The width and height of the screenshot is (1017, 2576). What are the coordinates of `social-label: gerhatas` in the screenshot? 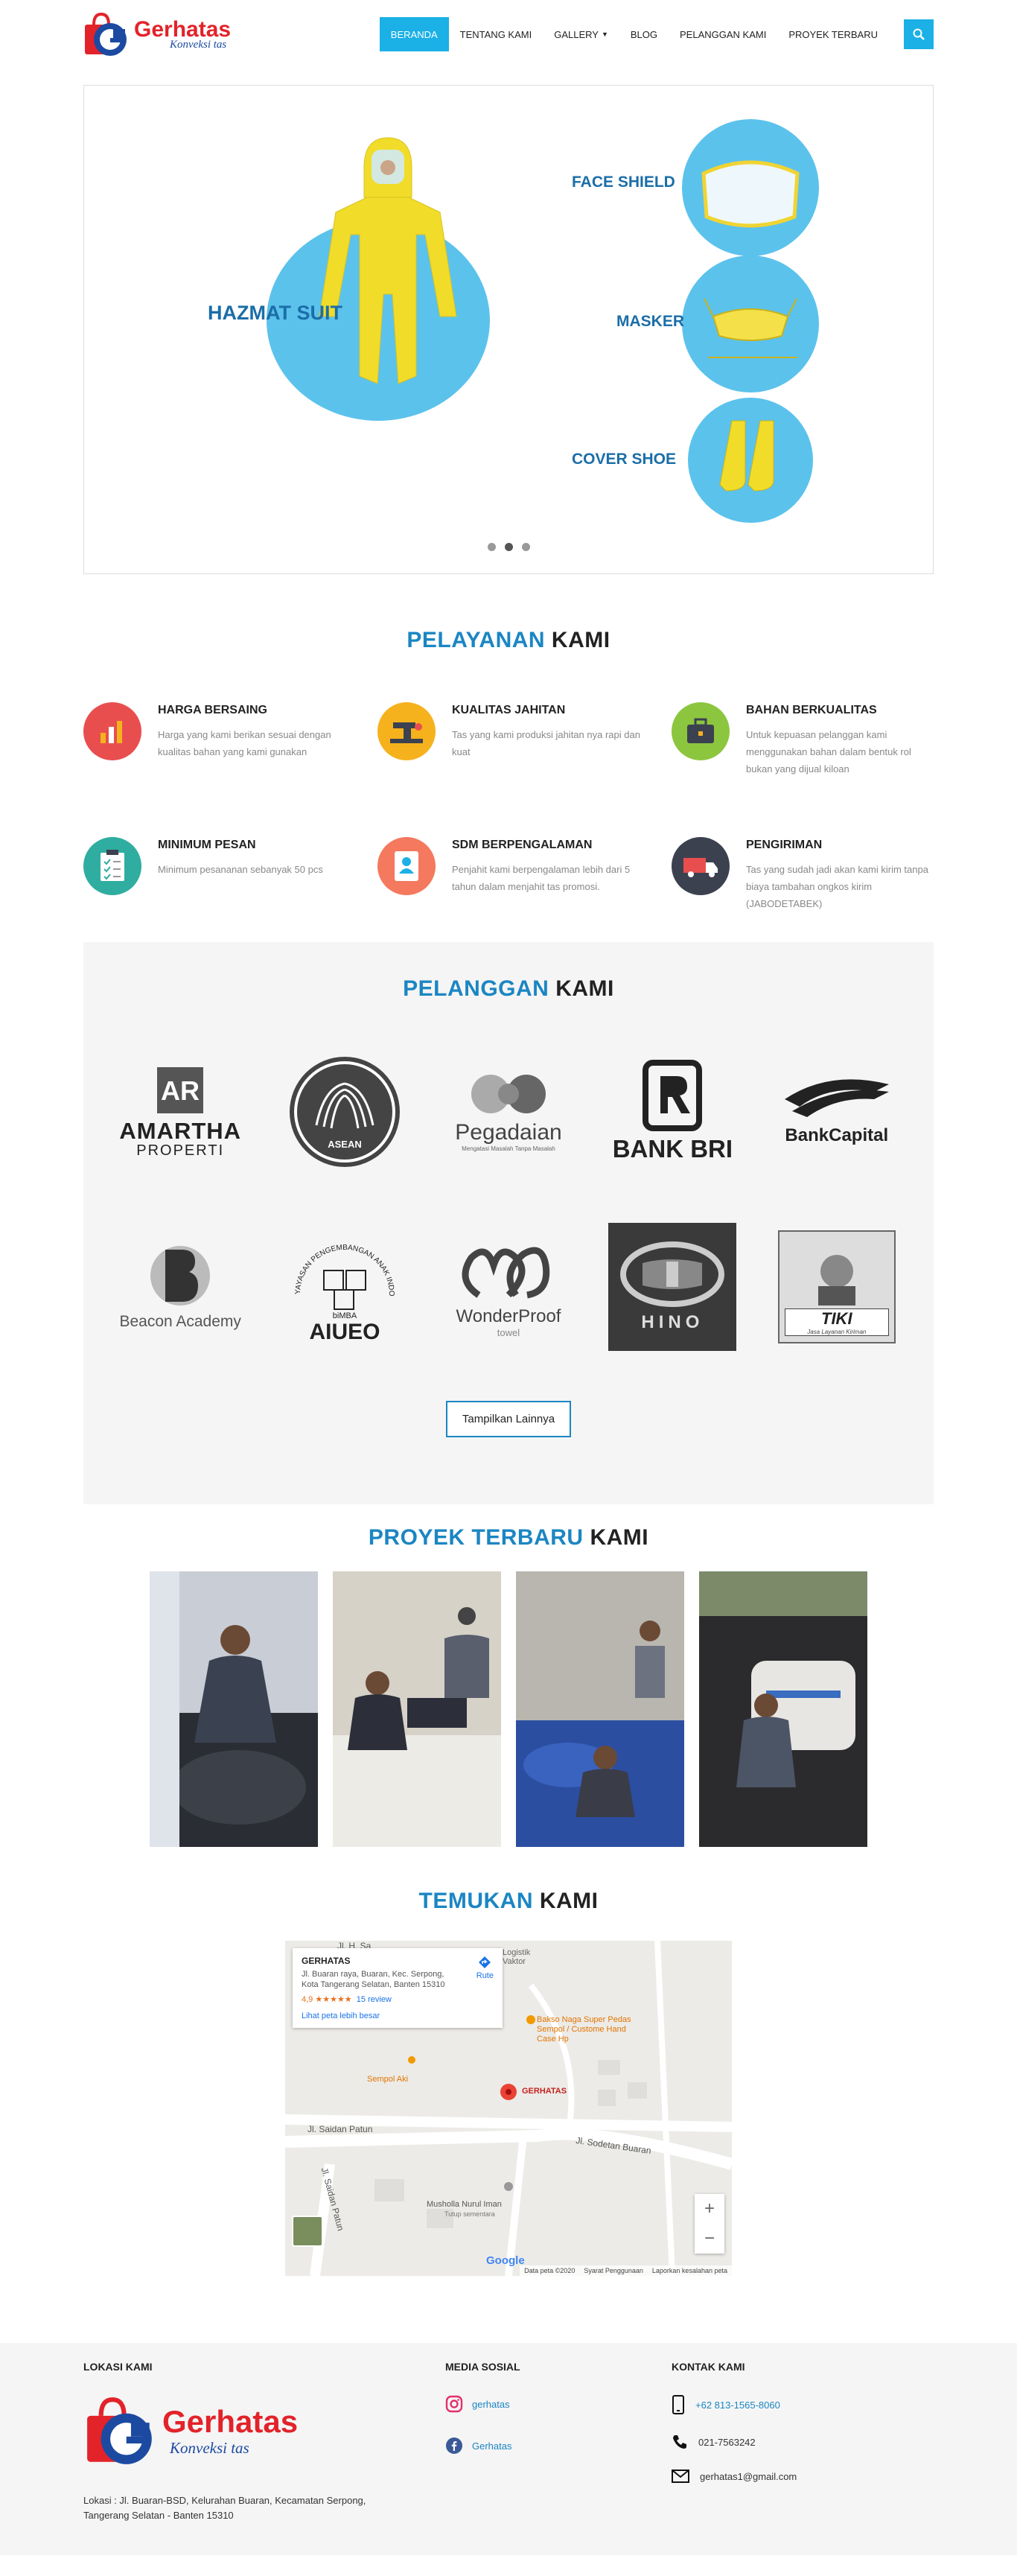 It's located at (491, 2404).